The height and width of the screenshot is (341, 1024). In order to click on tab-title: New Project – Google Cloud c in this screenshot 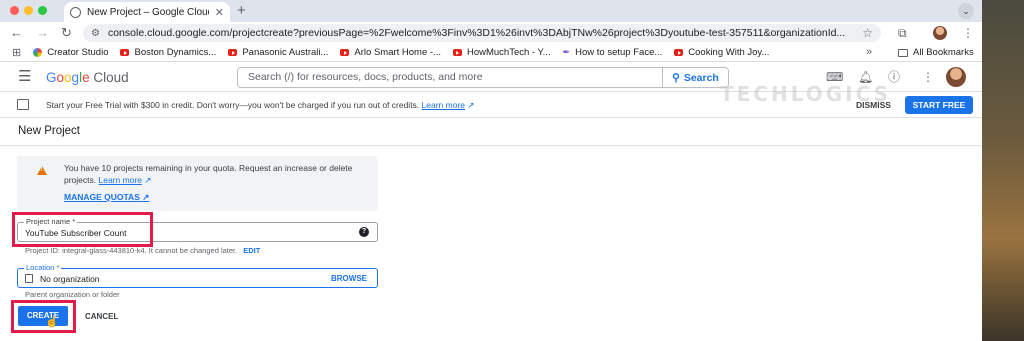, I will do `click(148, 12)`.